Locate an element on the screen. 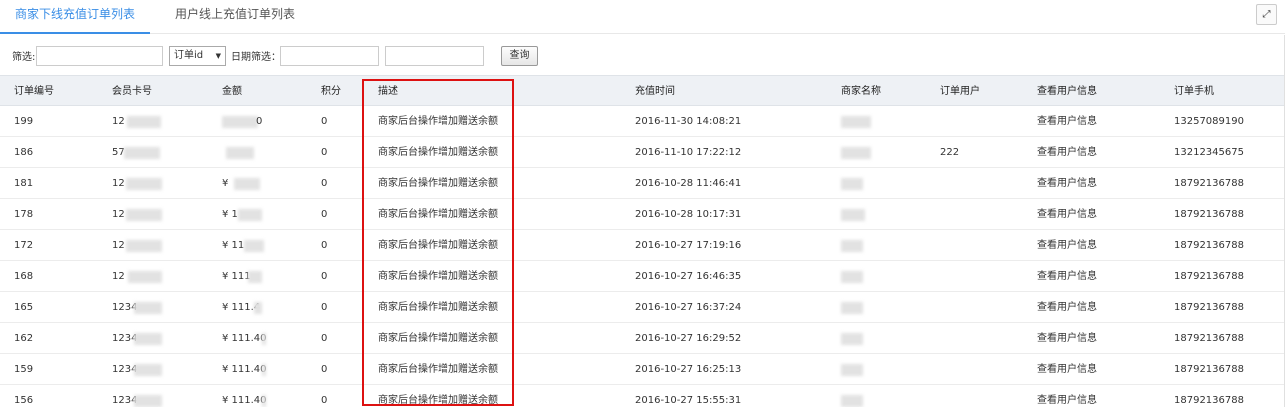 The height and width of the screenshot is (407, 1285). cell-recharge-time: 2016-10-27 15:55:31 is located at coordinates (688, 400).